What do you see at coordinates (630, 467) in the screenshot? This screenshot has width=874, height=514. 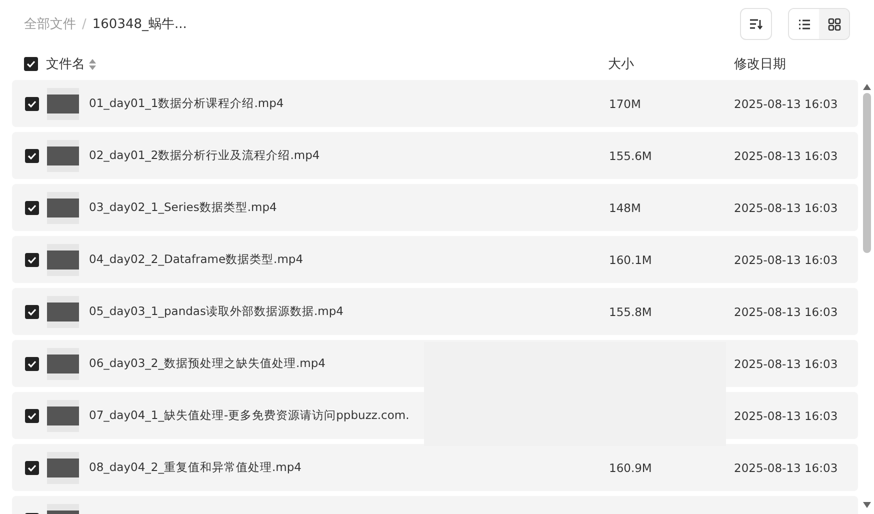 I see `file-size: 160.9M` at bounding box center [630, 467].